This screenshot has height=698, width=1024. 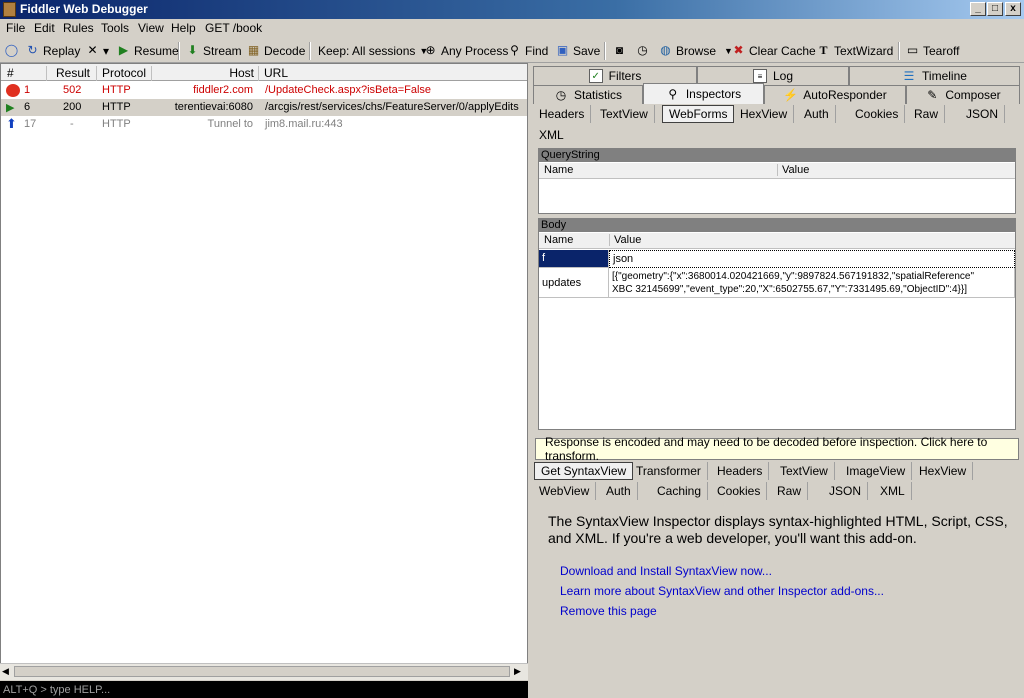 I want to click on session-host: terentievai:6080, so click(x=213, y=107).